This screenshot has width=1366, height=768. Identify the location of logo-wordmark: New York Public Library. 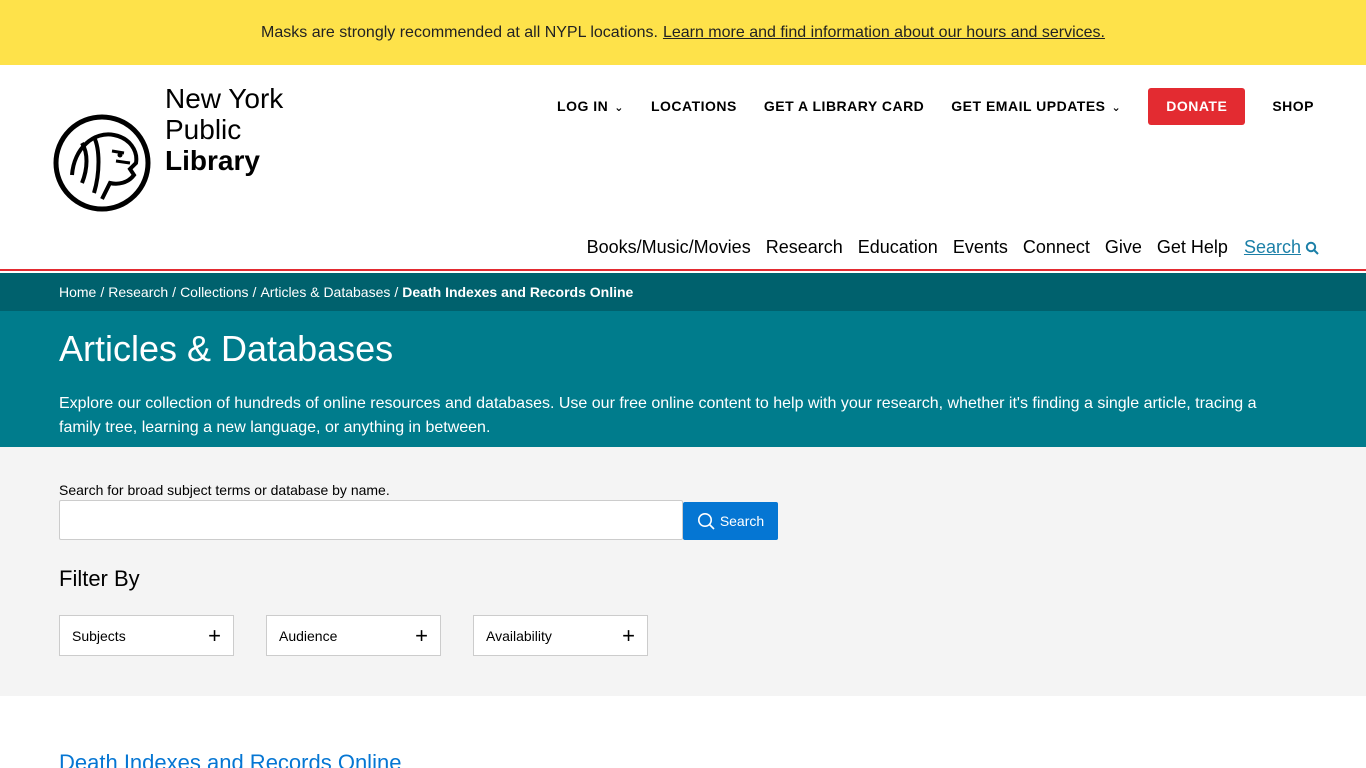
(224, 129).